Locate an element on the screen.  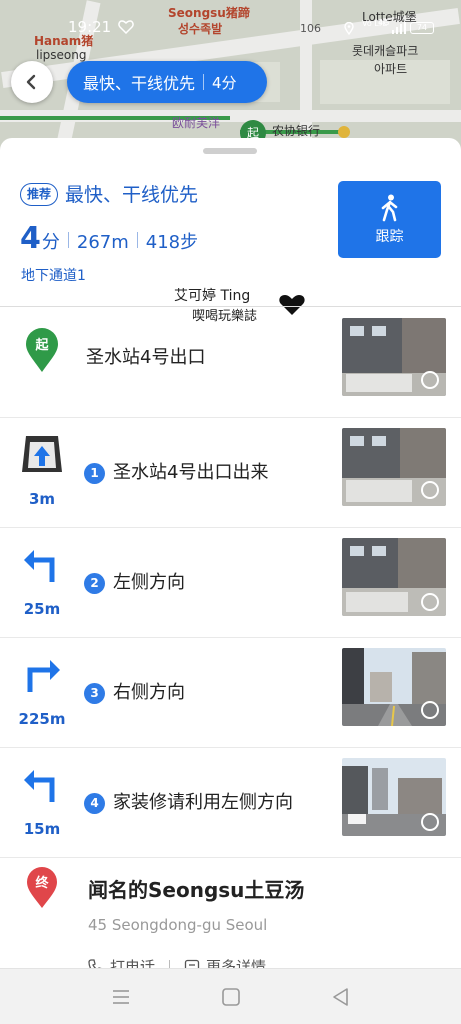
route-pill-label: 最快、干线优先 is located at coordinates (139, 83).